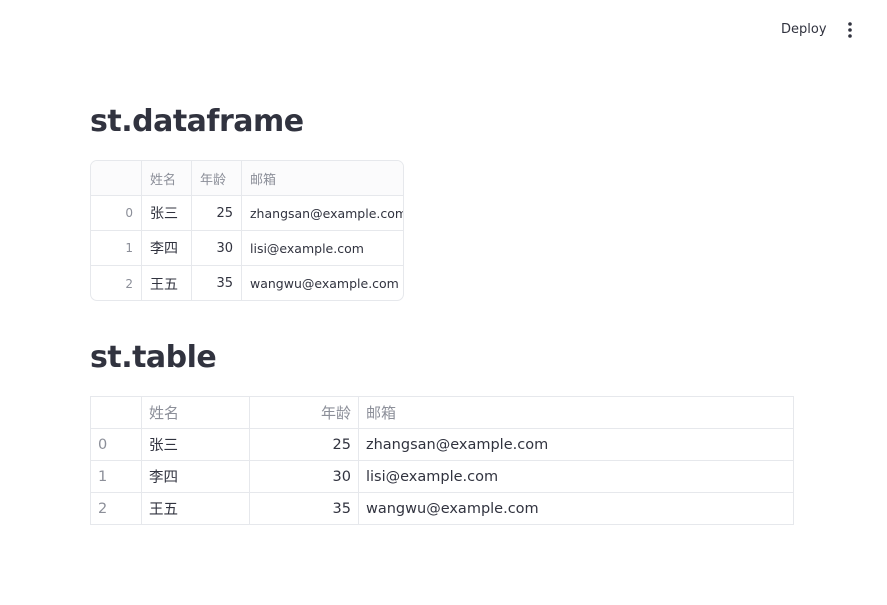 The height and width of the screenshot is (605, 887). Describe the element at coordinates (576, 508) in the screenshot. I see `table-cell-email: wangwu@example.com` at that location.